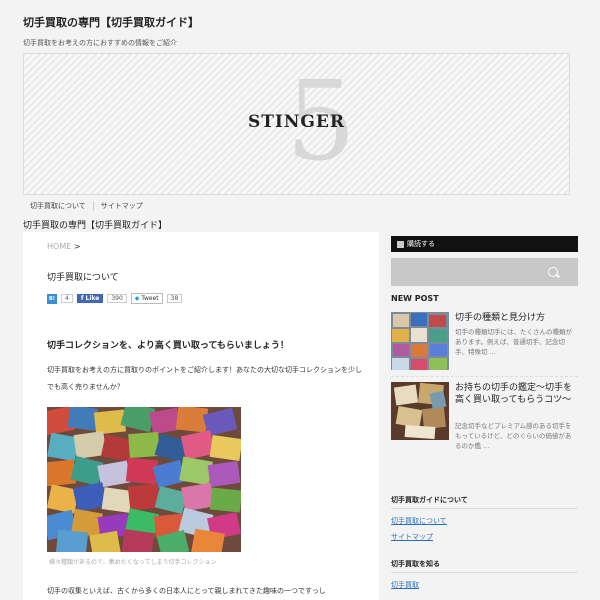 This screenshot has height=600, width=600. What do you see at coordinates (484, 376) in the screenshot?
I see `divider` at bounding box center [484, 376].